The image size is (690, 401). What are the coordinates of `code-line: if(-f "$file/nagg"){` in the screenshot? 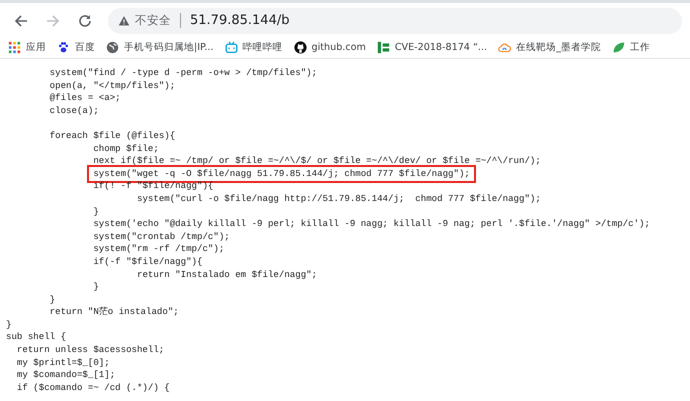 It's located at (147, 262).